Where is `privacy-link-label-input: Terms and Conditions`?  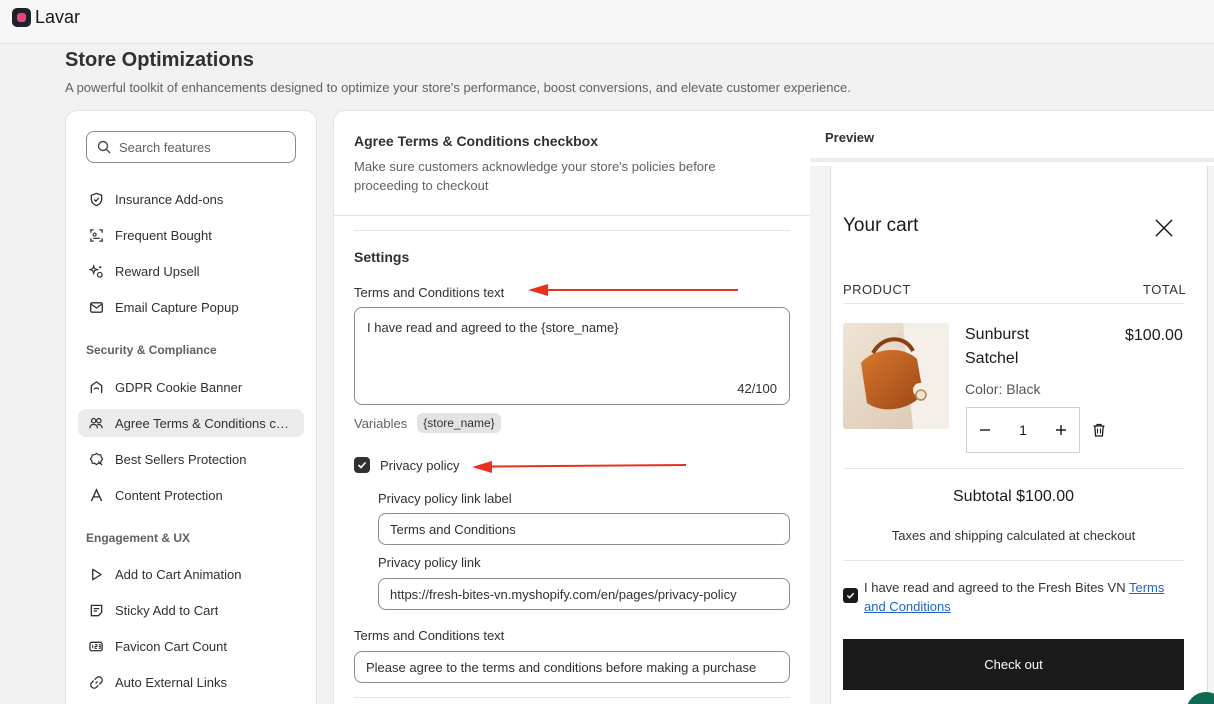 privacy-link-label-input: Terms and Conditions is located at coordinates (584, 529).